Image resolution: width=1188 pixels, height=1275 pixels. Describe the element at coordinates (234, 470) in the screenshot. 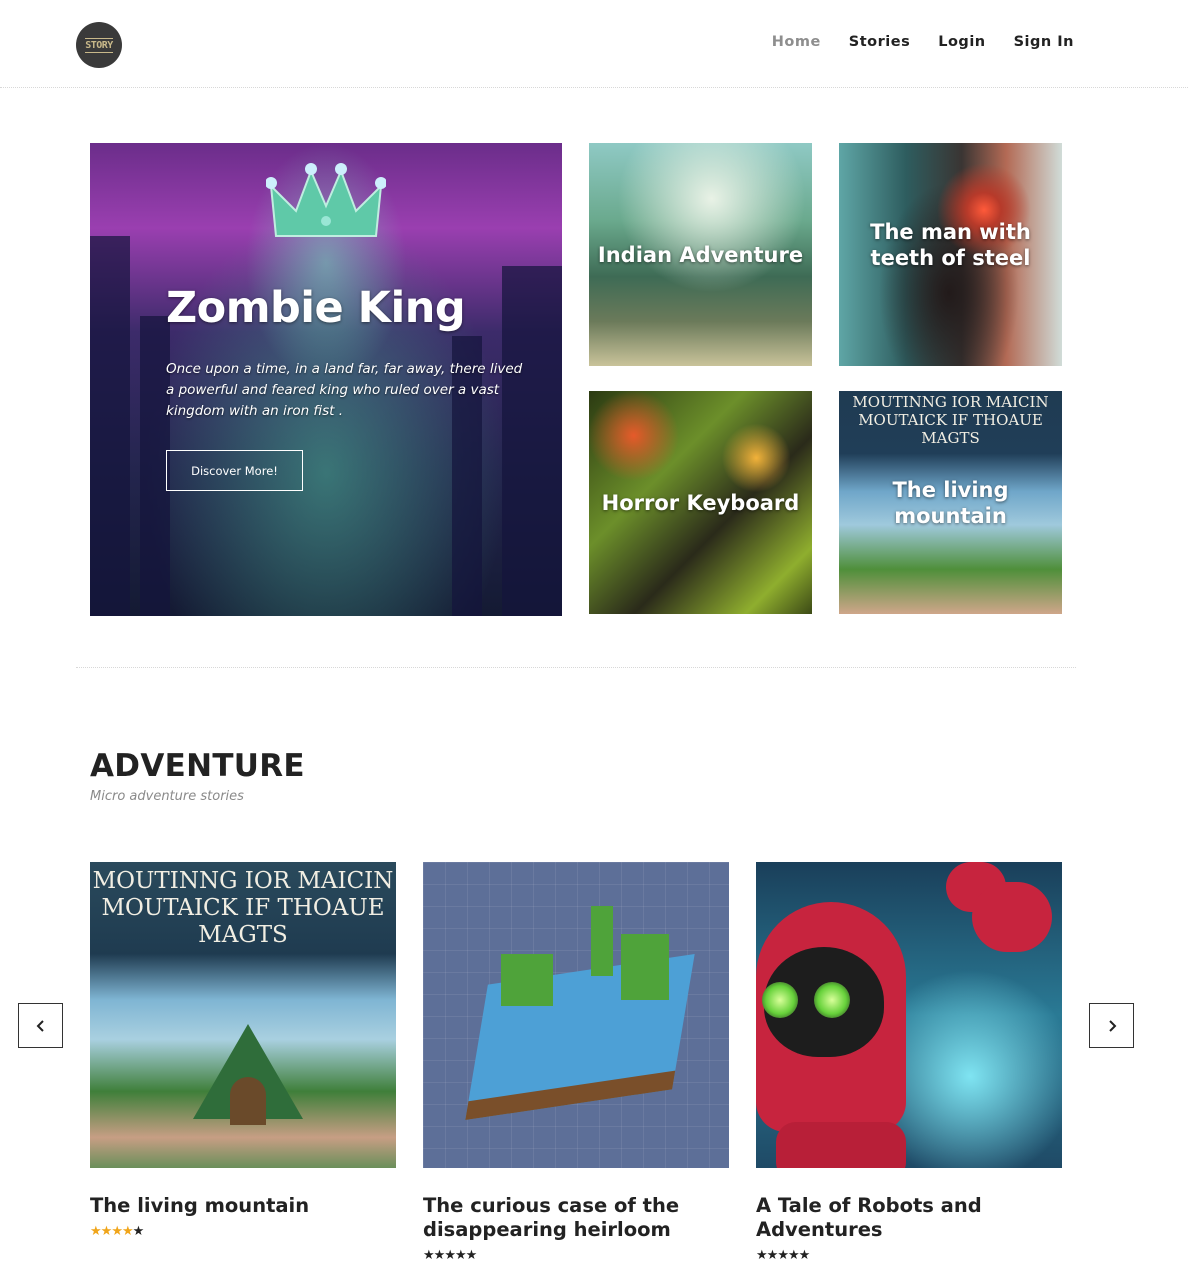

I see `discover-more-button: Discover More!` at that location.